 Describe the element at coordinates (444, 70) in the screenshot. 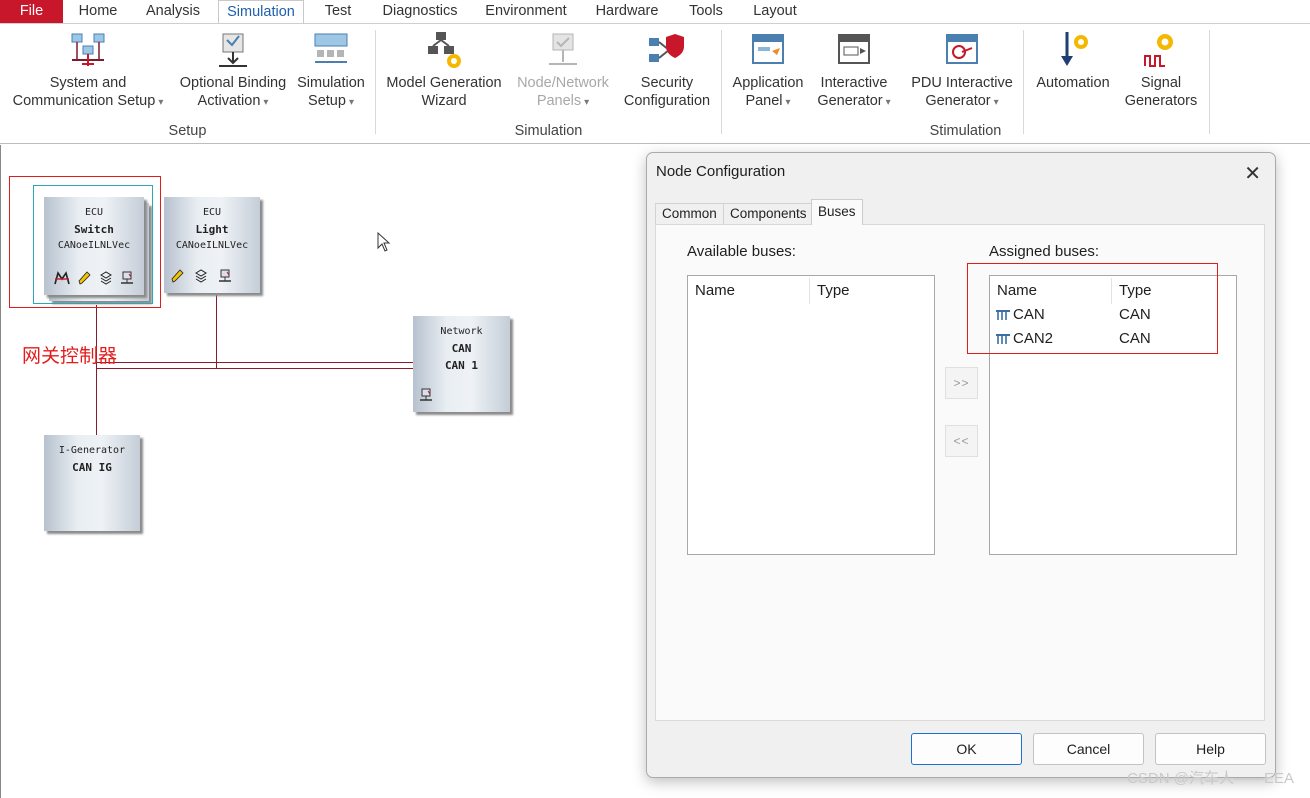

I see `model-generation-wizard-button: Model Generation Wizard` at that location.